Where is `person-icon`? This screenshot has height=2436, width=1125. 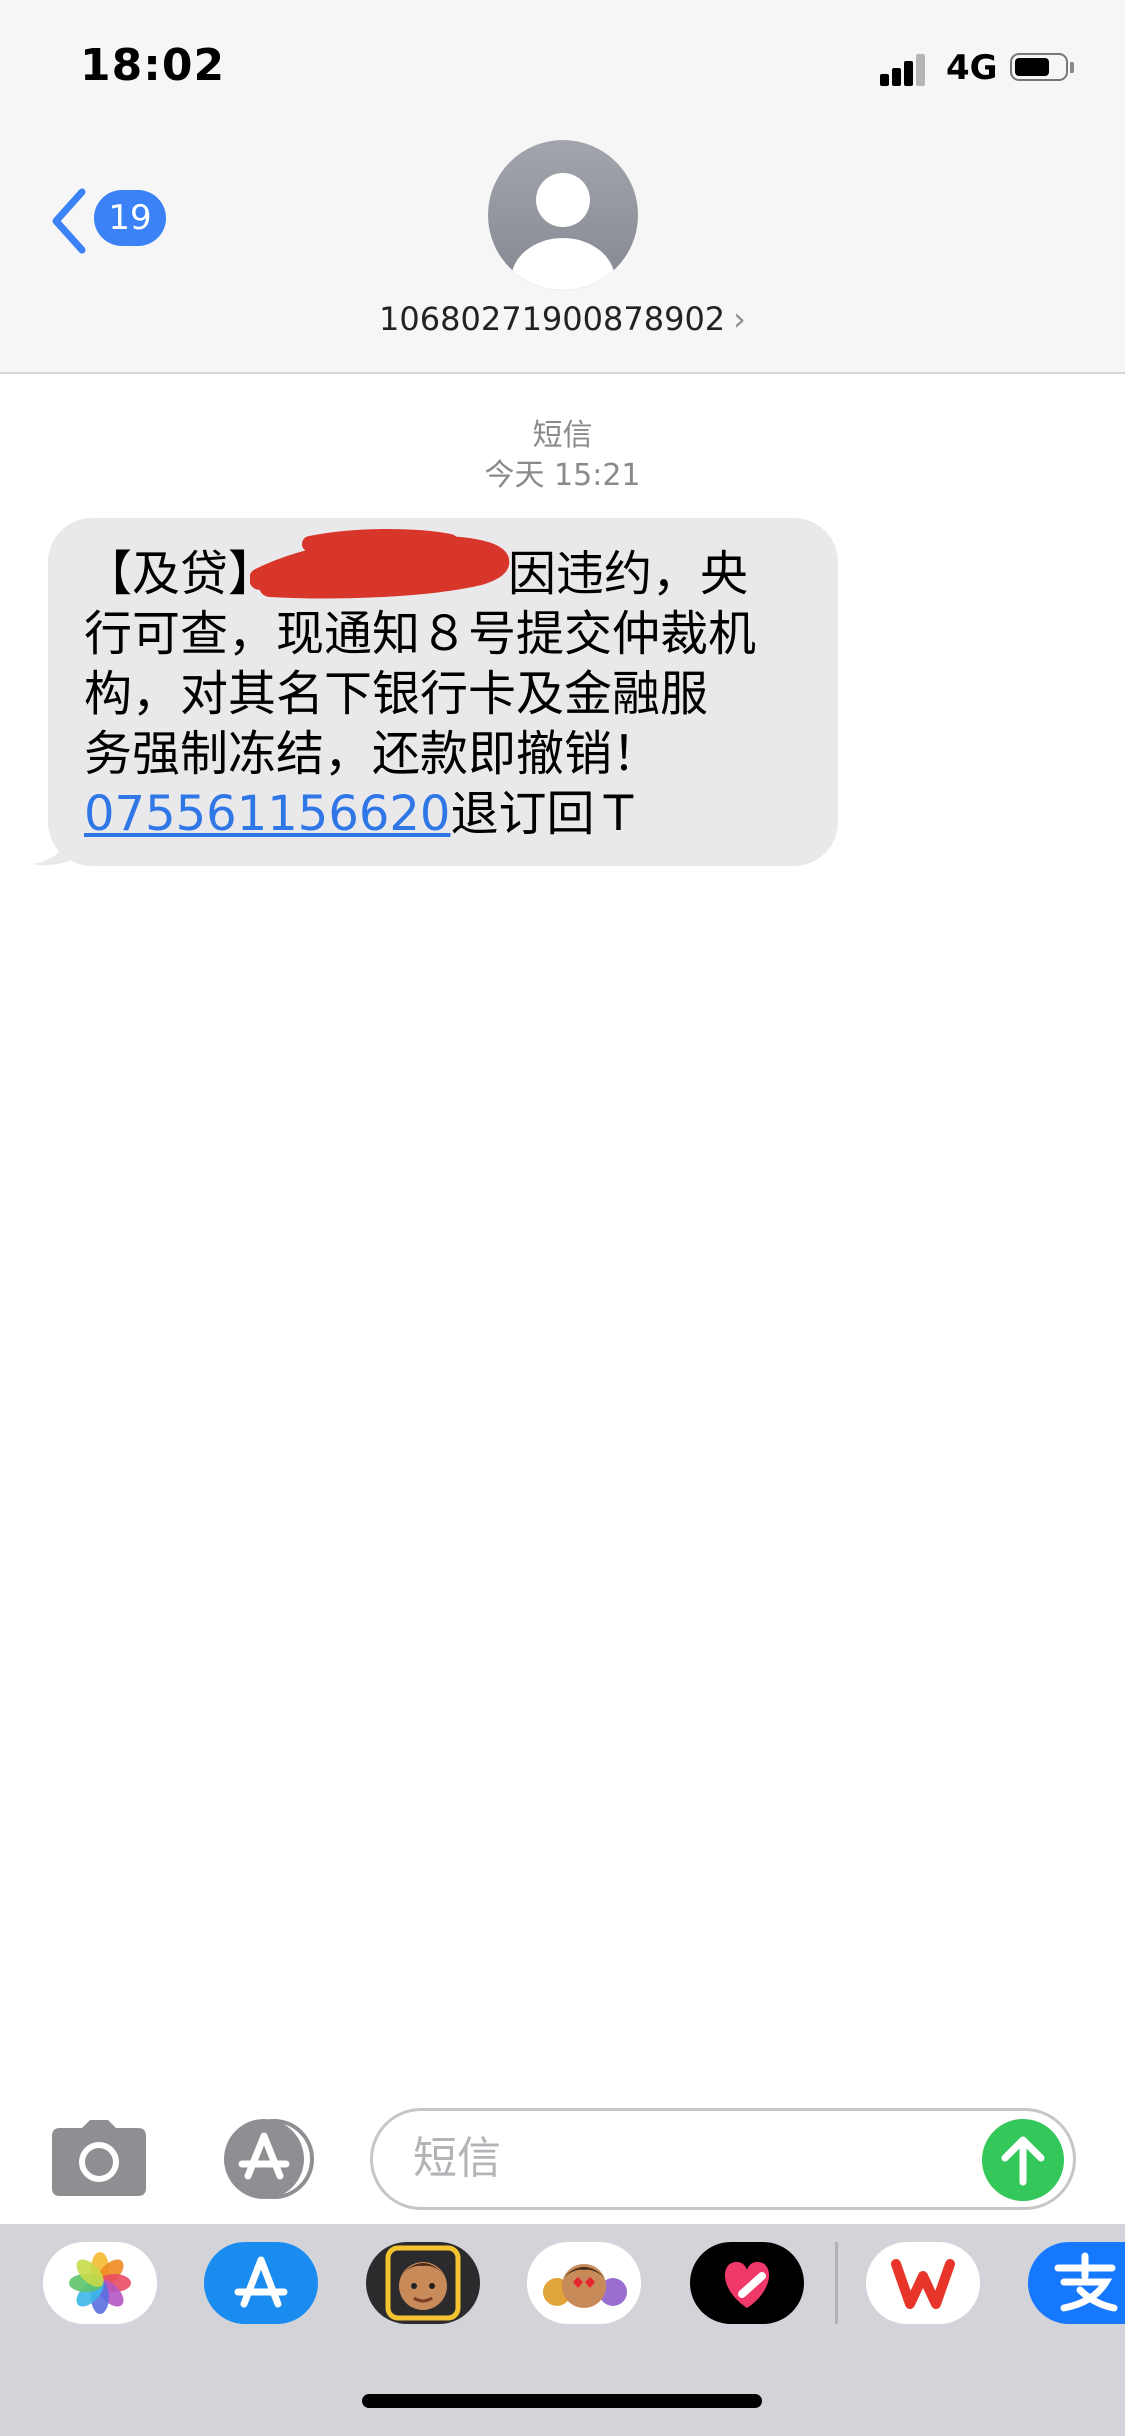 person-icon is located at coordinates (563, 215).